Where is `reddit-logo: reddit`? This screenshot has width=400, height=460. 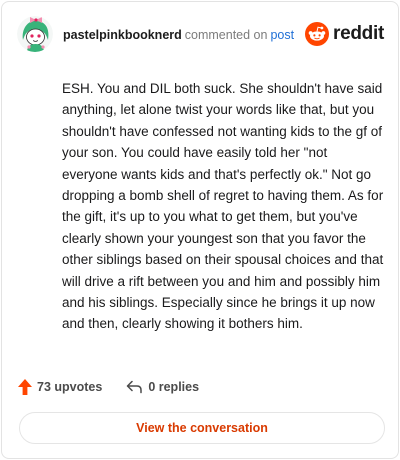
reddit-logo: reddit is located at coordinates (344, 34).